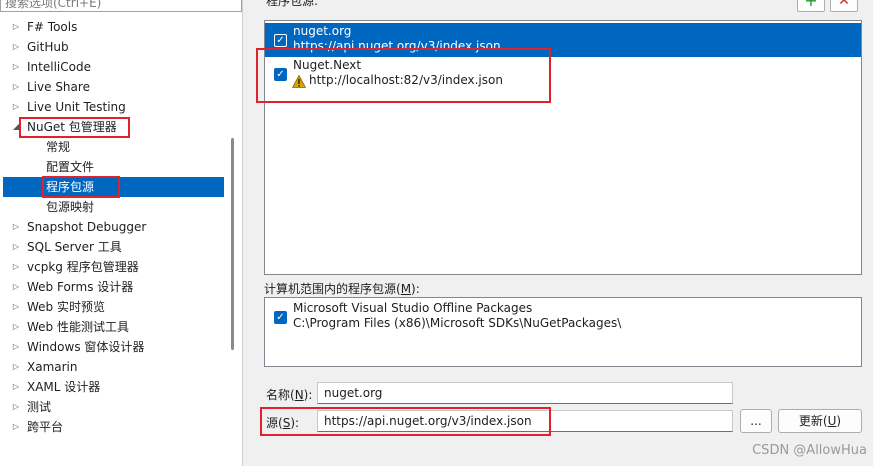  I want to click on tree-item-label: 配置文件, so click(70, 167).